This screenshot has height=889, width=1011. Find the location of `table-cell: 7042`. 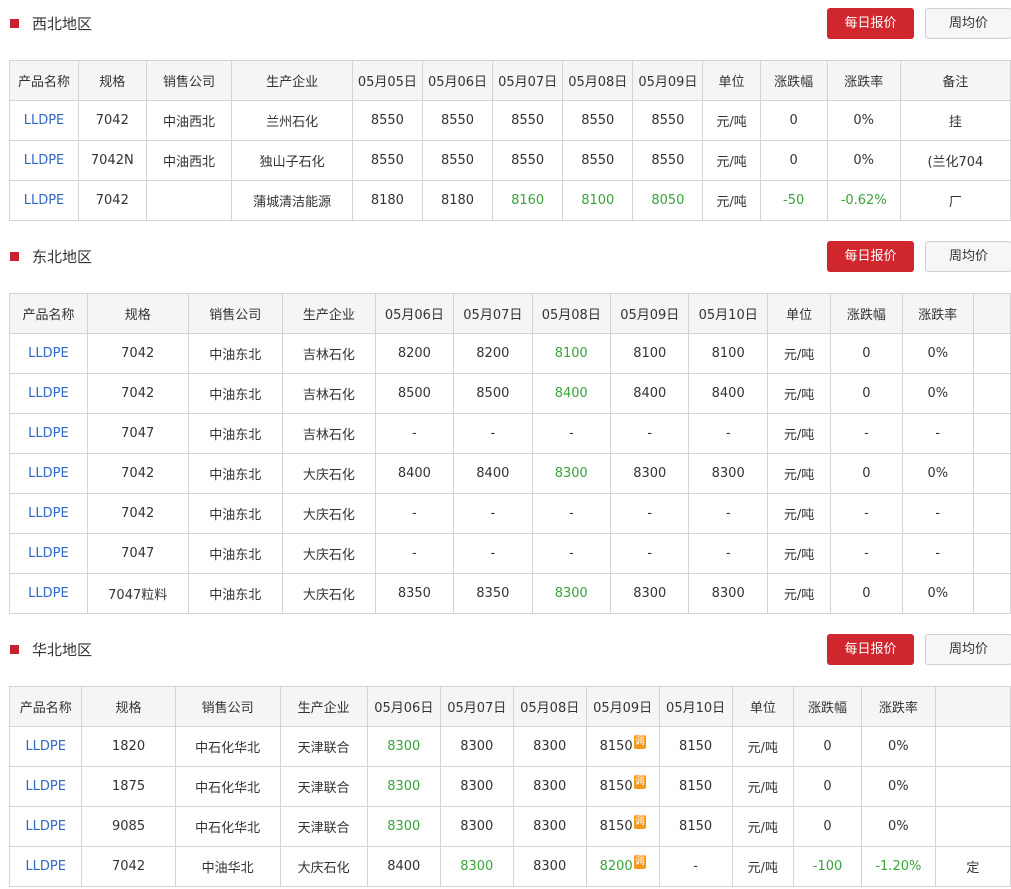

table-cell: 7042 is located at coordinates (112, 200).